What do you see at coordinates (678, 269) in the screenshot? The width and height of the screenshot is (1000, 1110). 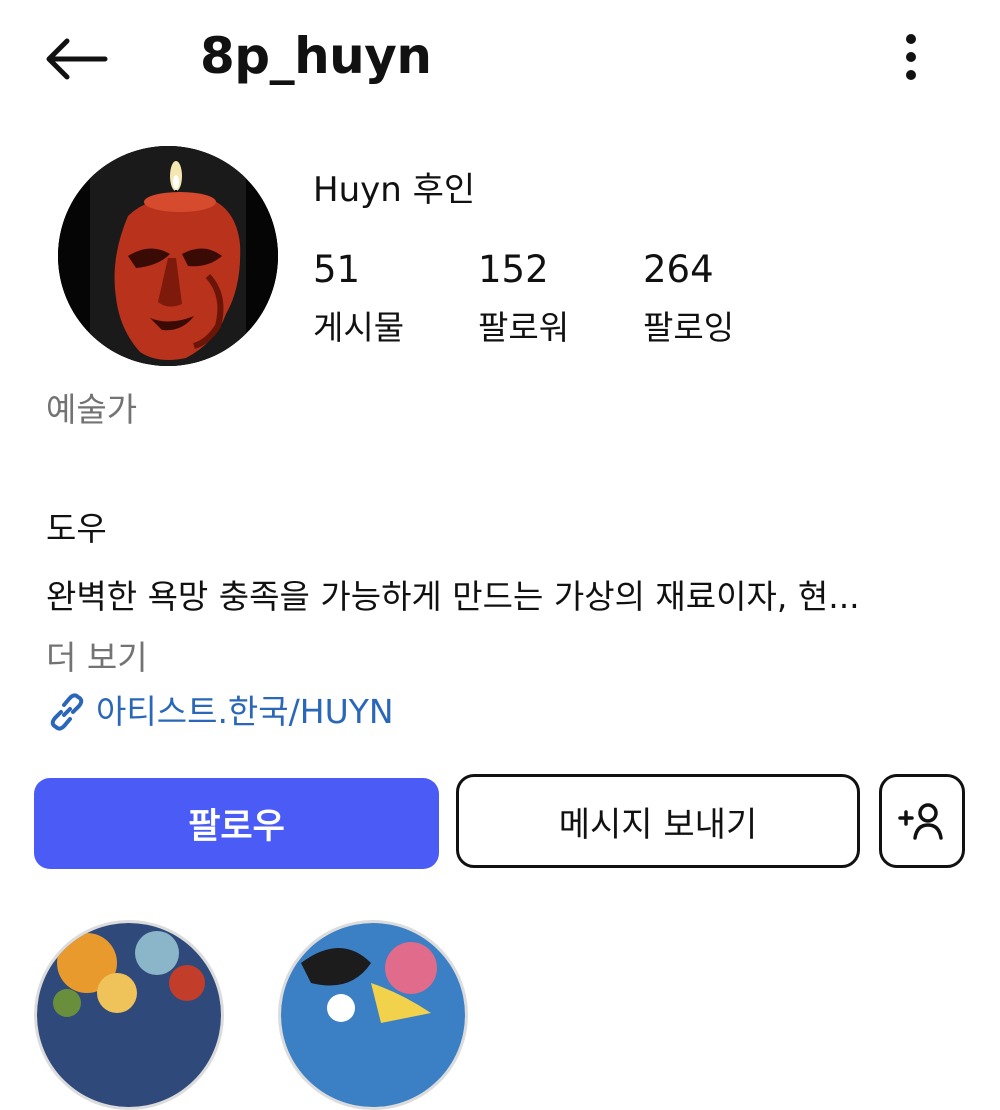 I see `following-count: 264` at bounding box center [678, 269].